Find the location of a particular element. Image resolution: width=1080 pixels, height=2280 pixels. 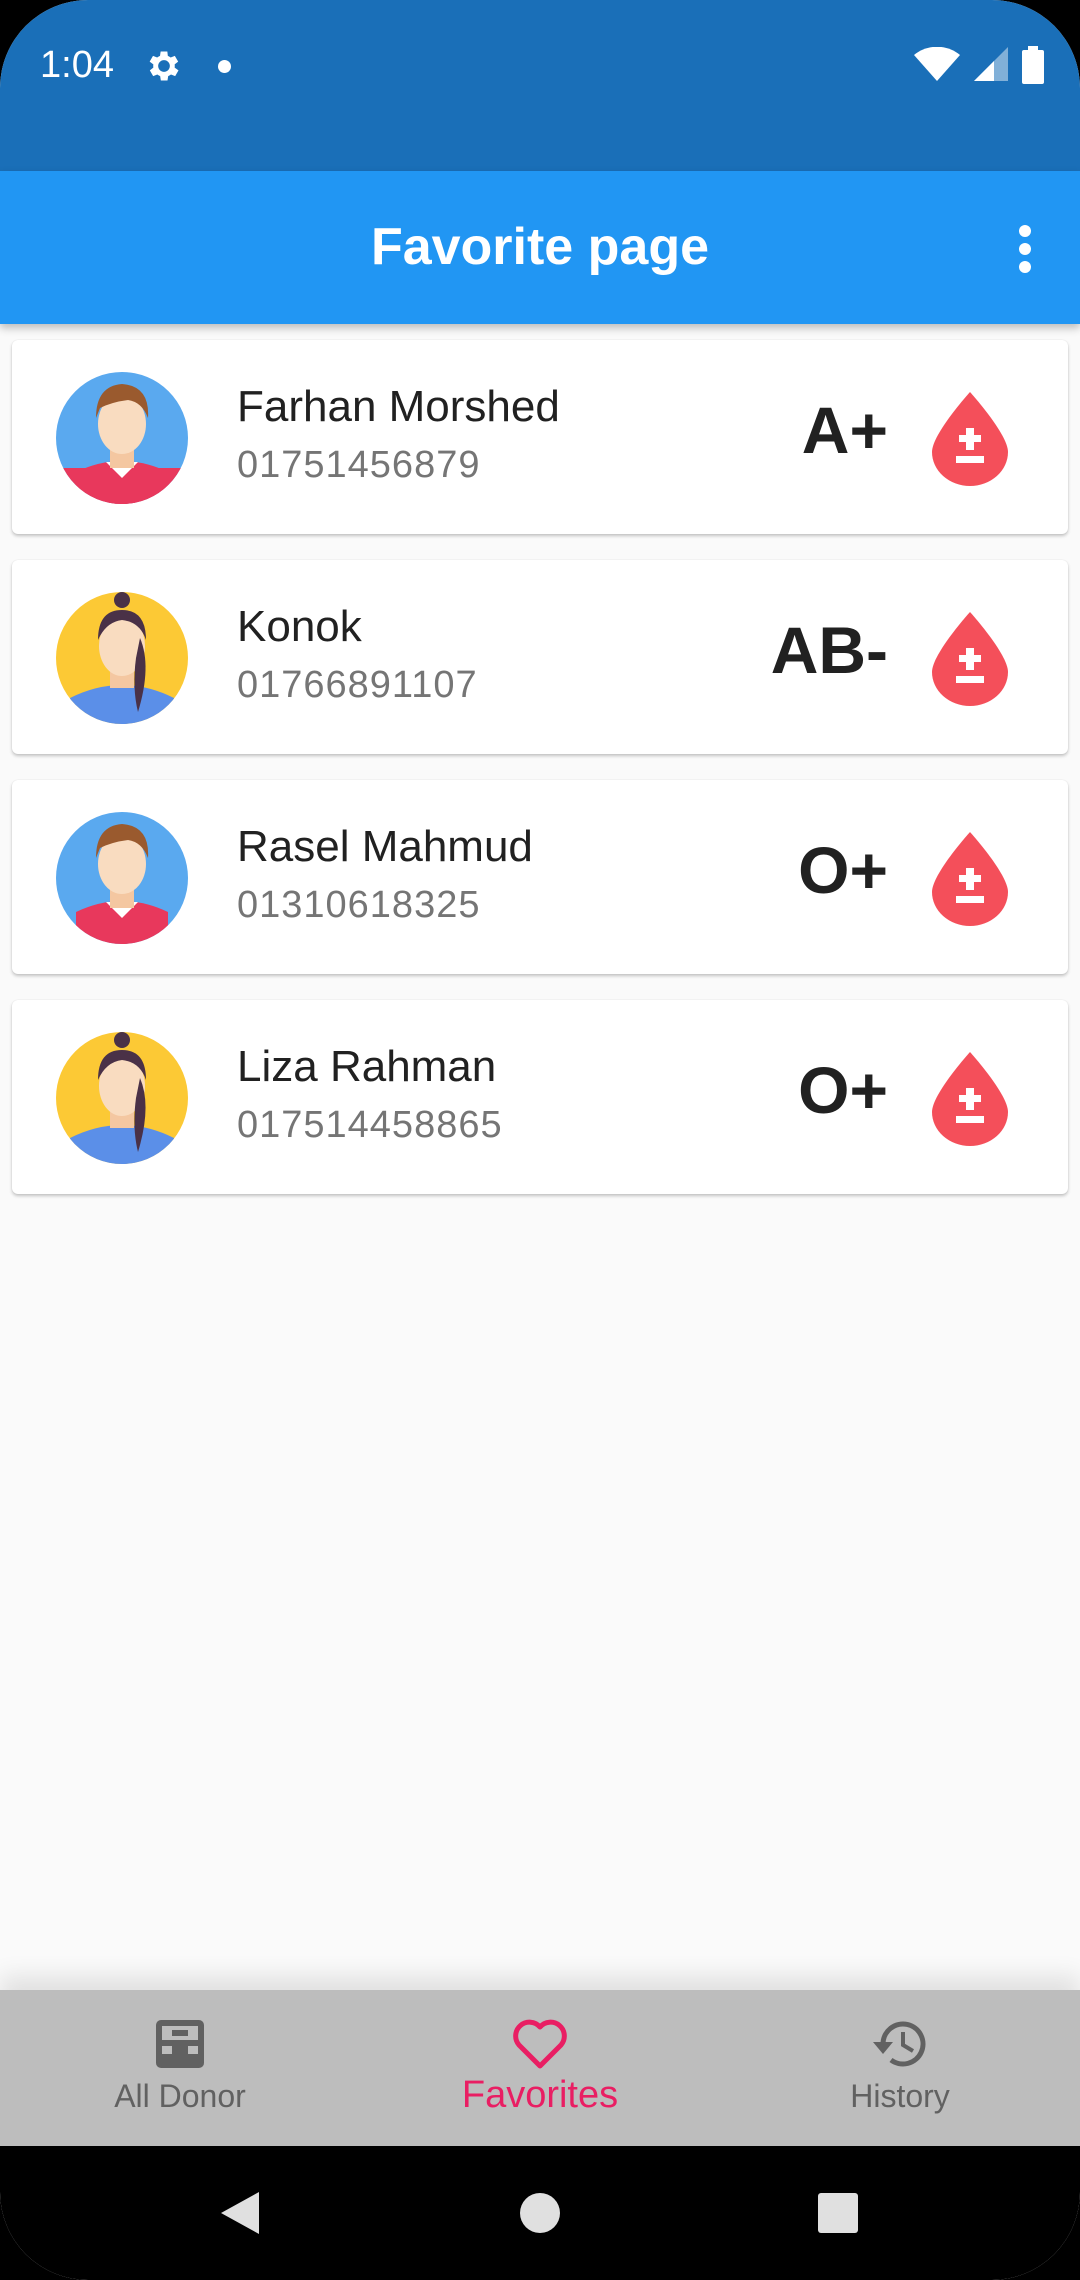

home-button is located at coordinates (540, 2213).